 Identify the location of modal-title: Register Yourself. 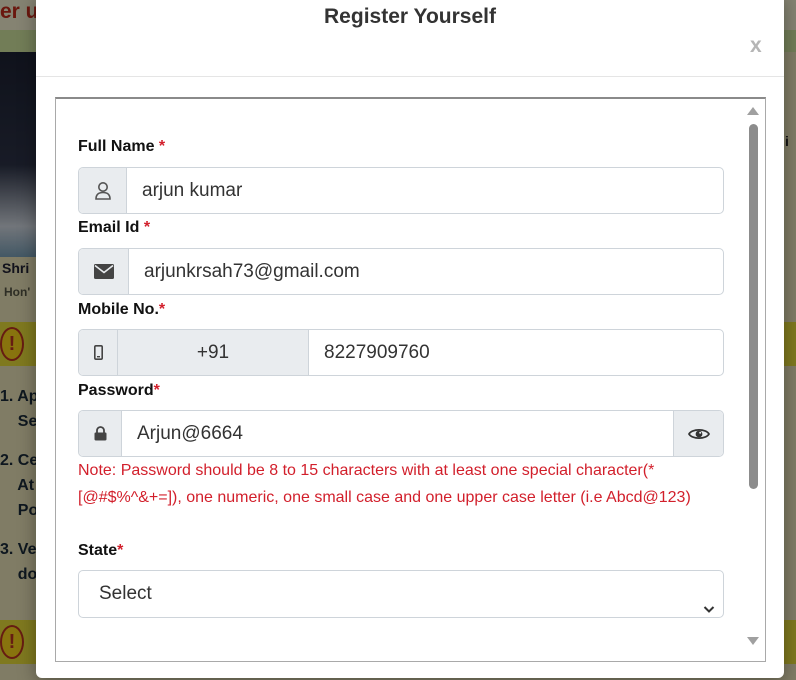
(410, 16).